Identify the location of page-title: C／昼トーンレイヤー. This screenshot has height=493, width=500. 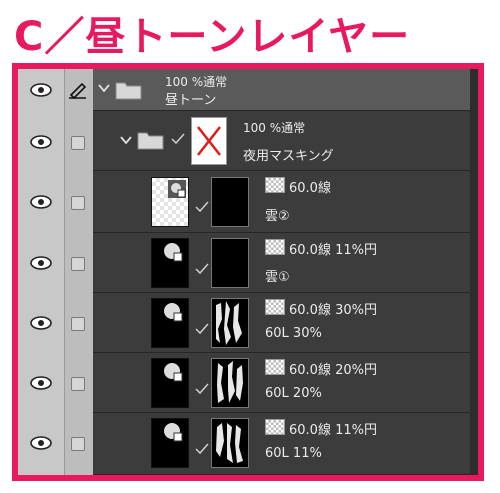
(212, 37).